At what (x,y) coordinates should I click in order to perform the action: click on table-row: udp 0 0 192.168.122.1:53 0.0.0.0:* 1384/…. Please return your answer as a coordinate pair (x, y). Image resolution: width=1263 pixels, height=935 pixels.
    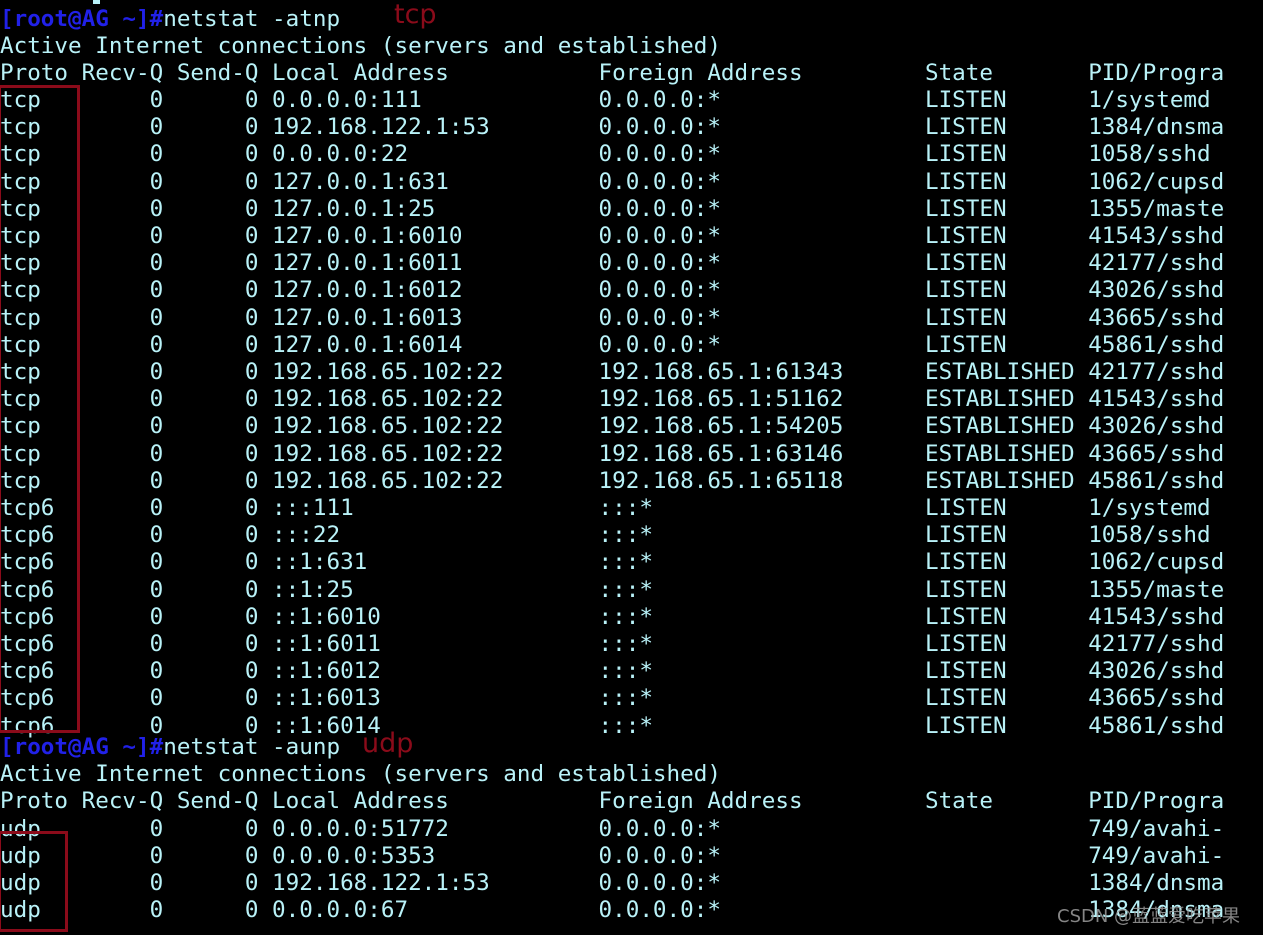
    Looking at the image, I should click on (612, 883).